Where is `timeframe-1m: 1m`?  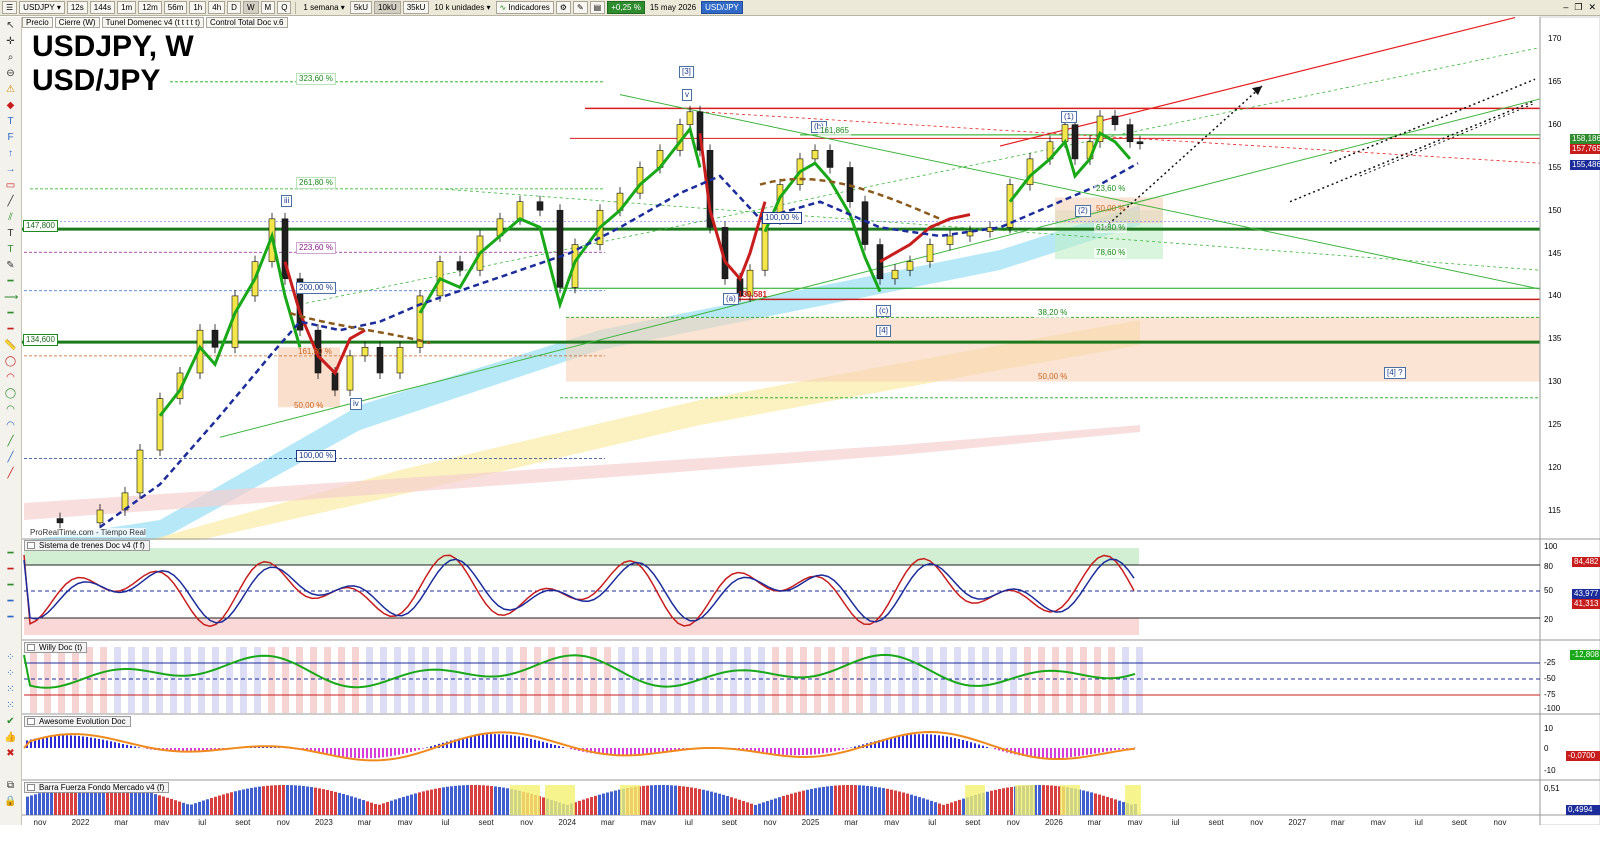 timeframe-1m: 1m is located at coordinates (127, 7).